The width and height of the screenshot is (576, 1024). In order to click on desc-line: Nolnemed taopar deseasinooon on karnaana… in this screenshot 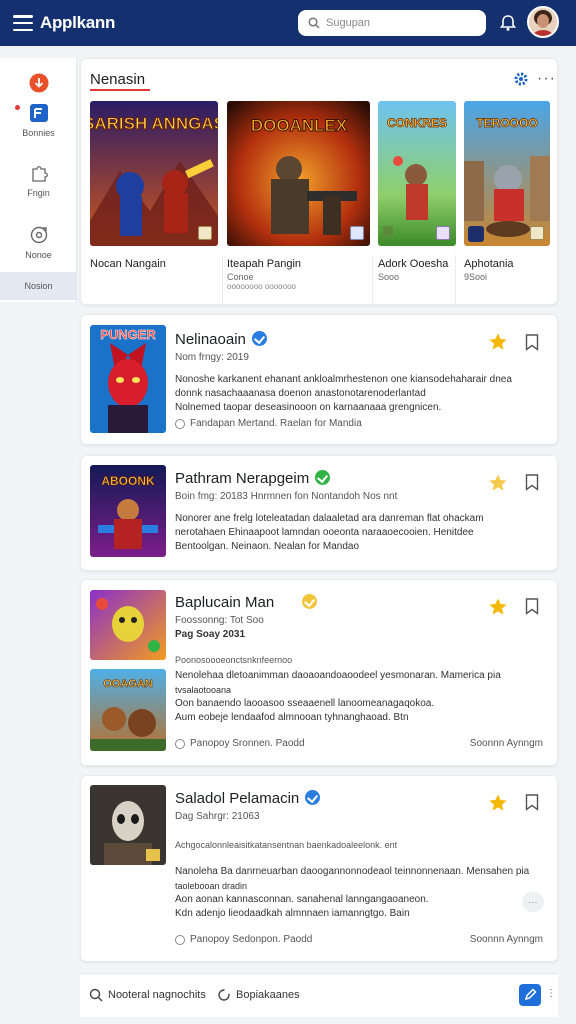, I will do `click(308, 407)`.